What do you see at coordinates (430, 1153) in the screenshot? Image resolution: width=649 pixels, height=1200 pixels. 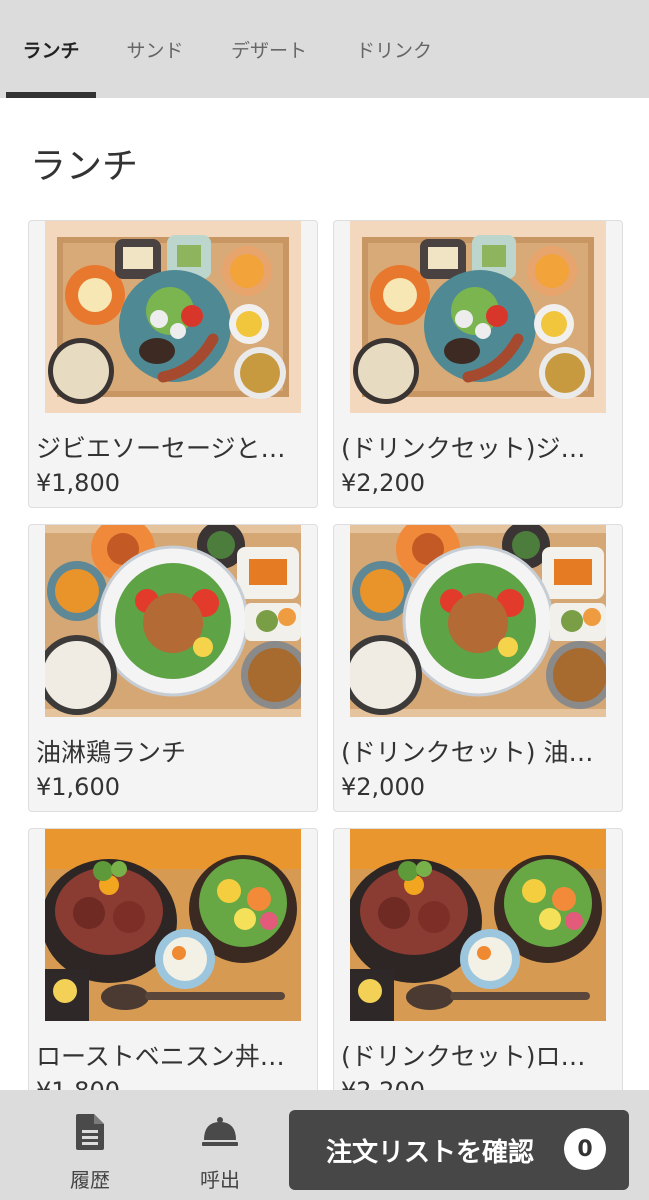 I see `order-button-label: 注文リストを確認` at bounding box center [430, 1153].